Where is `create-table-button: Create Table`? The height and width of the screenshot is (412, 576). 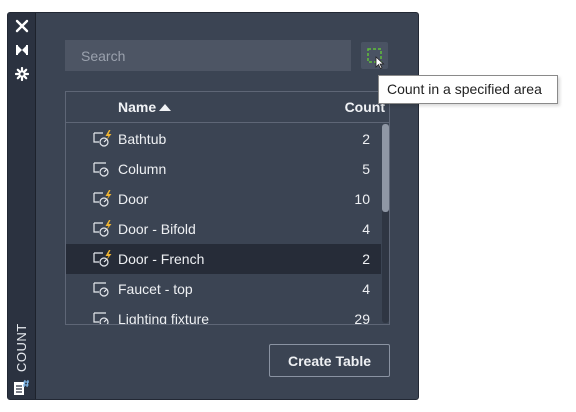 create-table-button: Create Table is located at coordinates (329, 360).